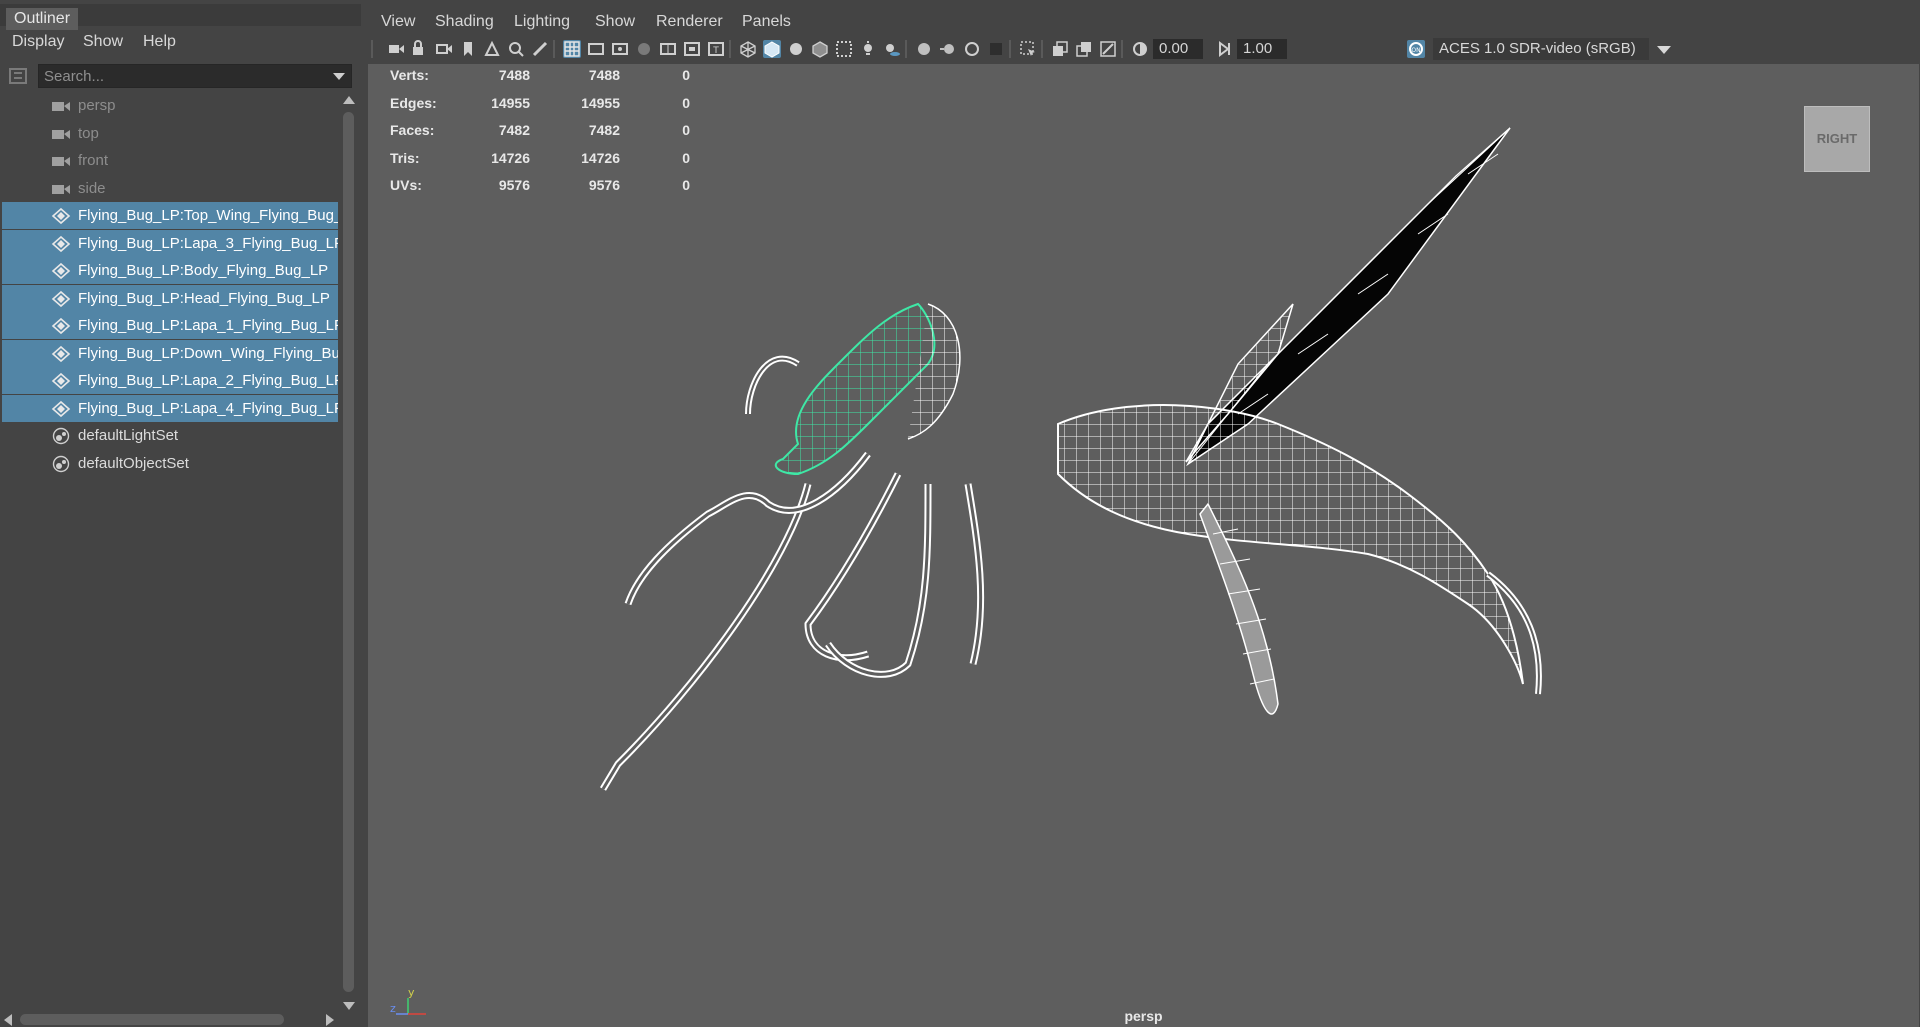  Describe the element at coordinates (170, 463) in the screenshot. I see `outliner-item: defaultObjectSet` at that location.